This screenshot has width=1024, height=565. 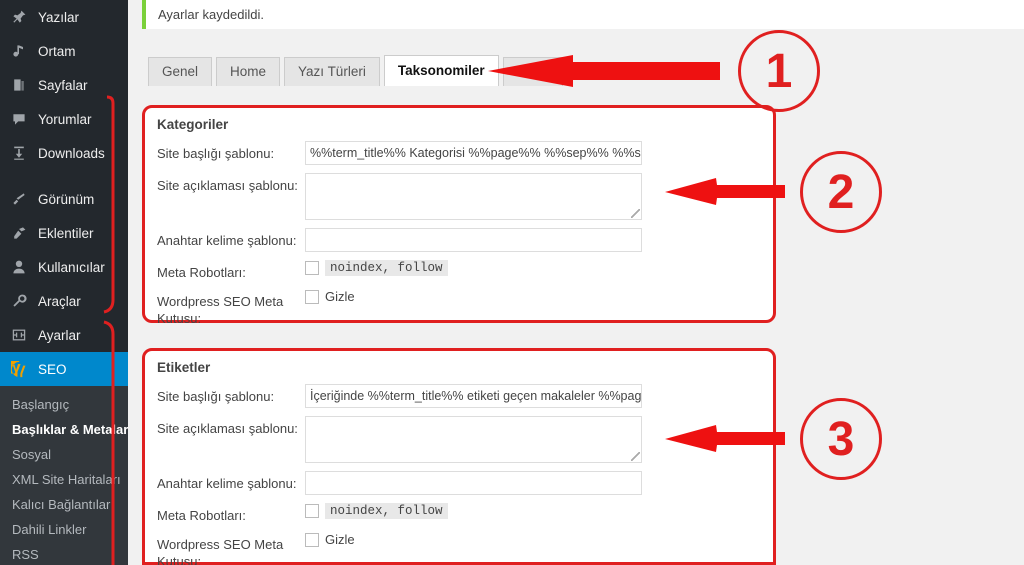 I want to click on sidebar-item-label: SEO, so click(x=52, y=369).